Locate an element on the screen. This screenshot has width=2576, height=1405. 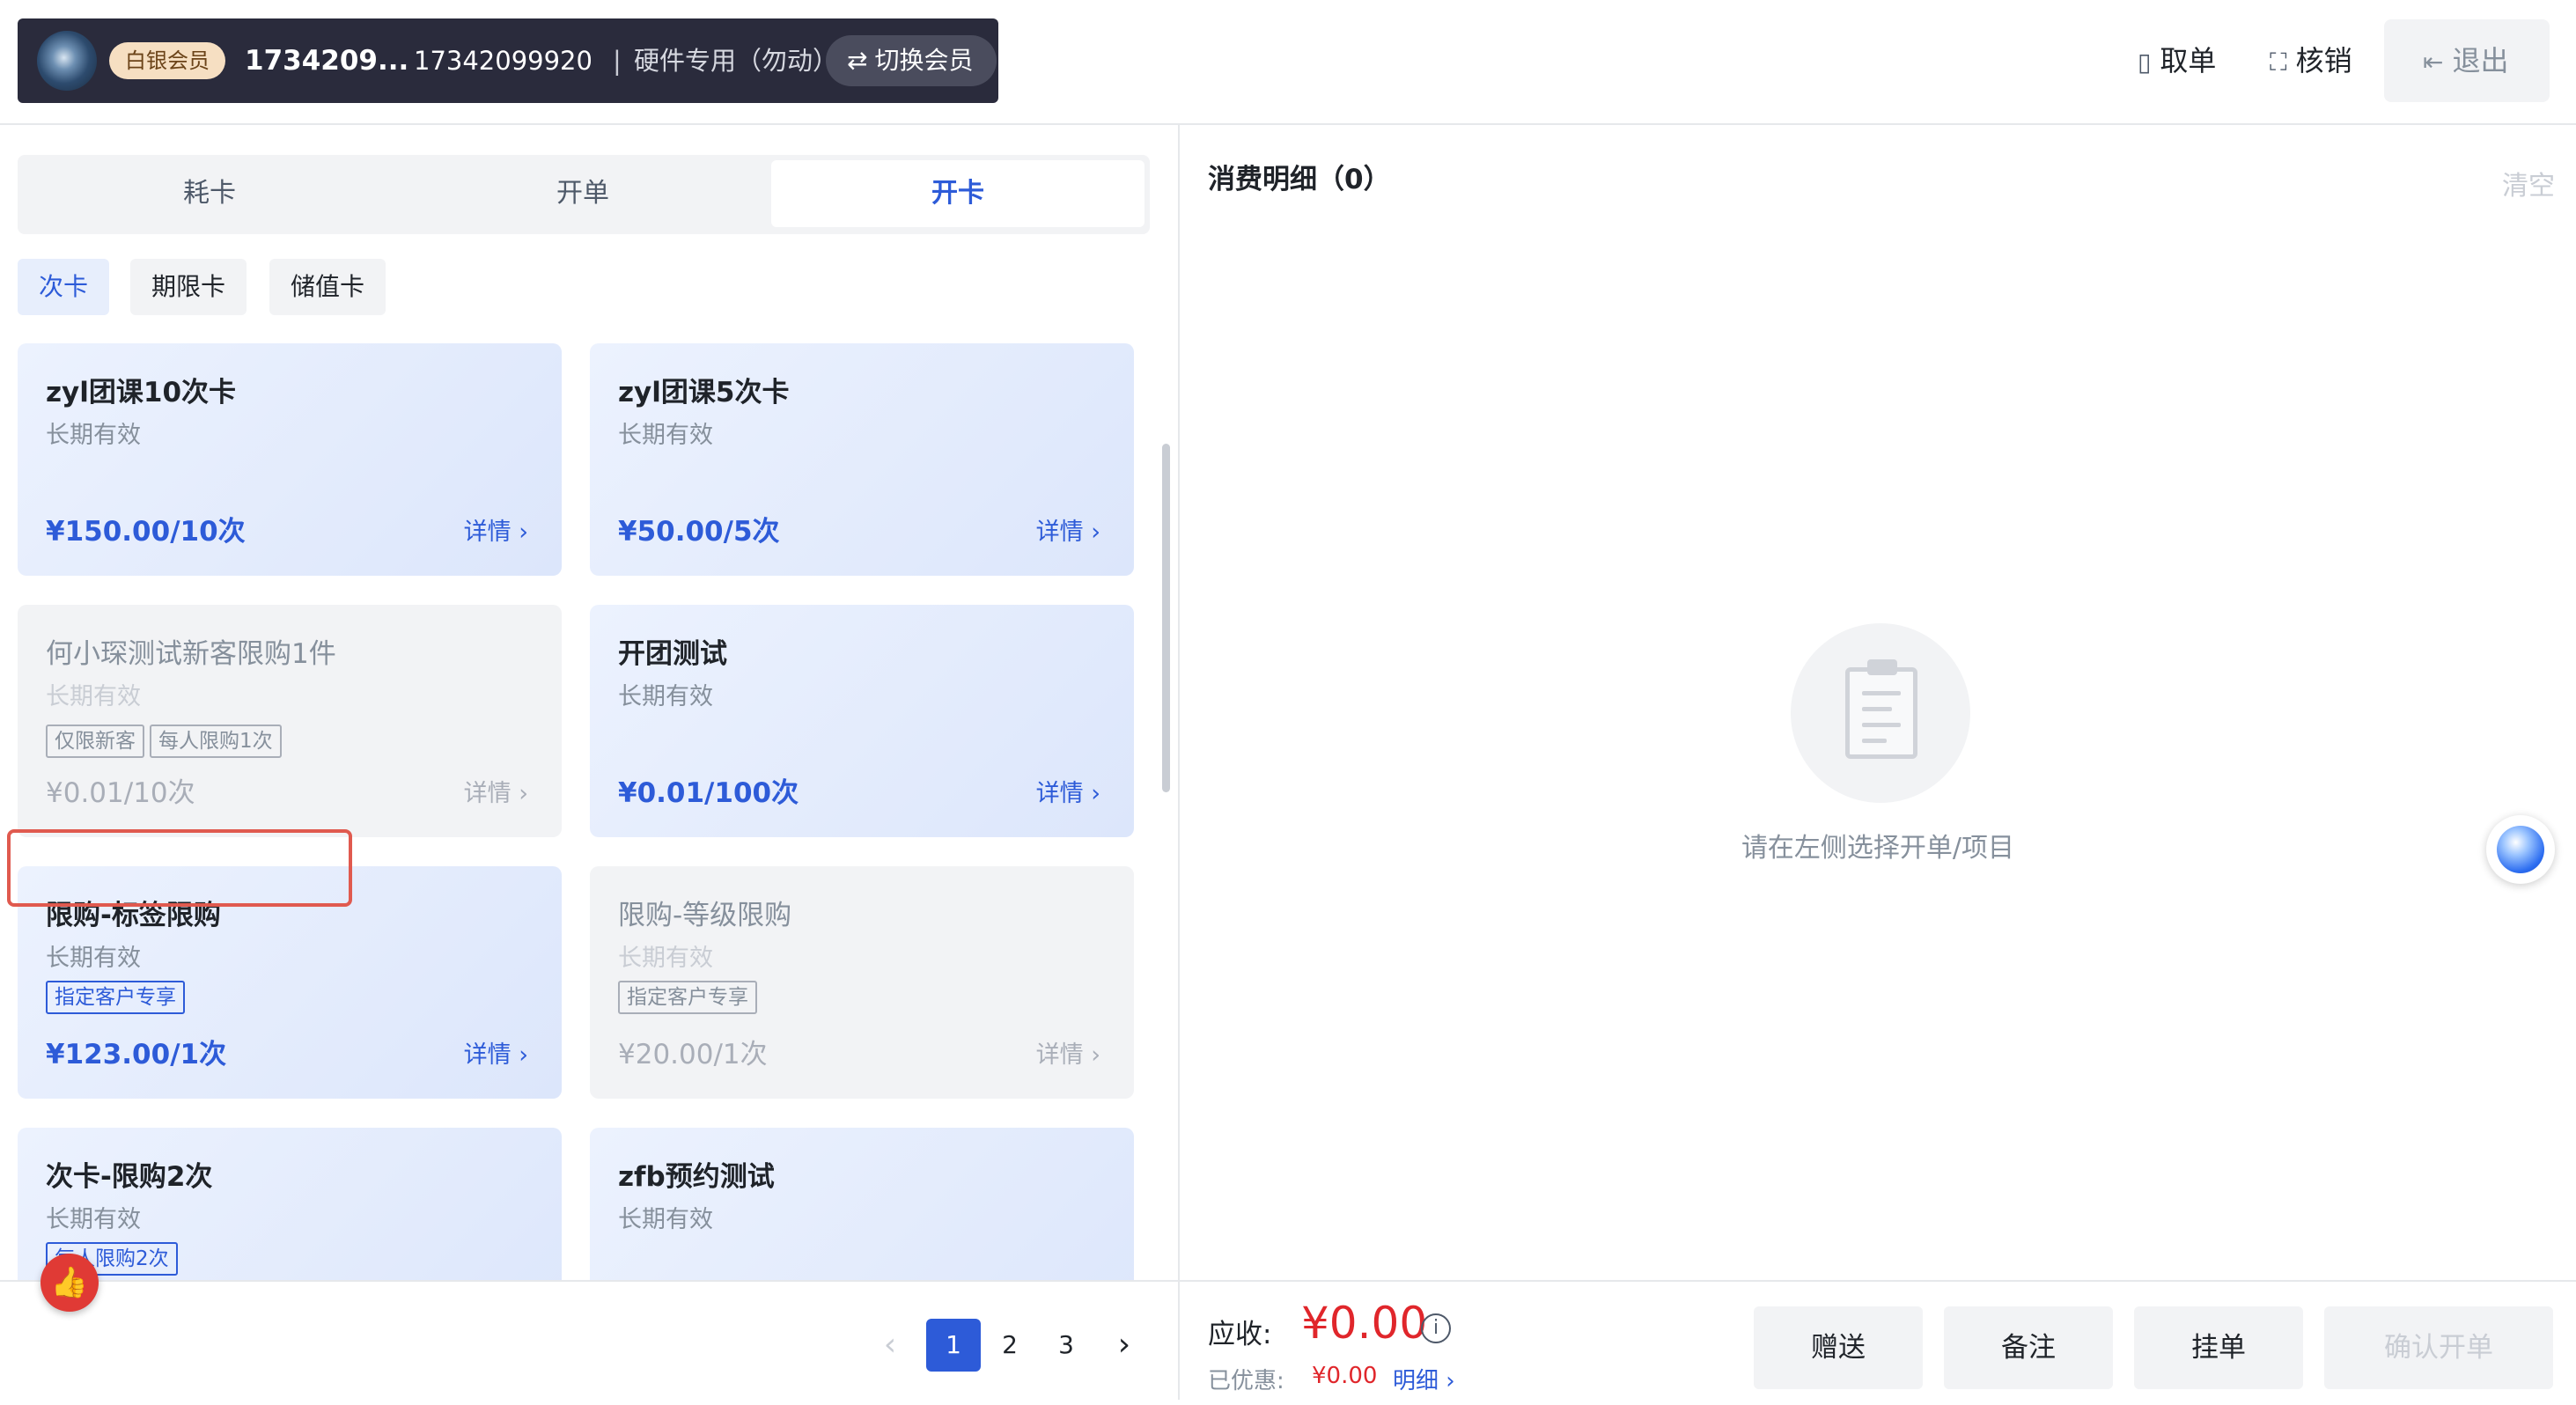
amount-due-label: 应收: is located at coordinates (1240, 1334).